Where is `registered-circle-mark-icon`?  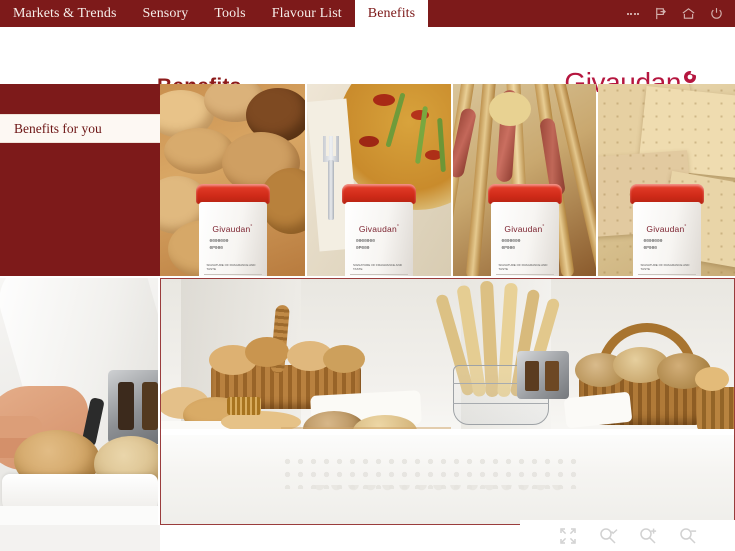
registered-circle-mark-icon is located at coordinates (690, 77).